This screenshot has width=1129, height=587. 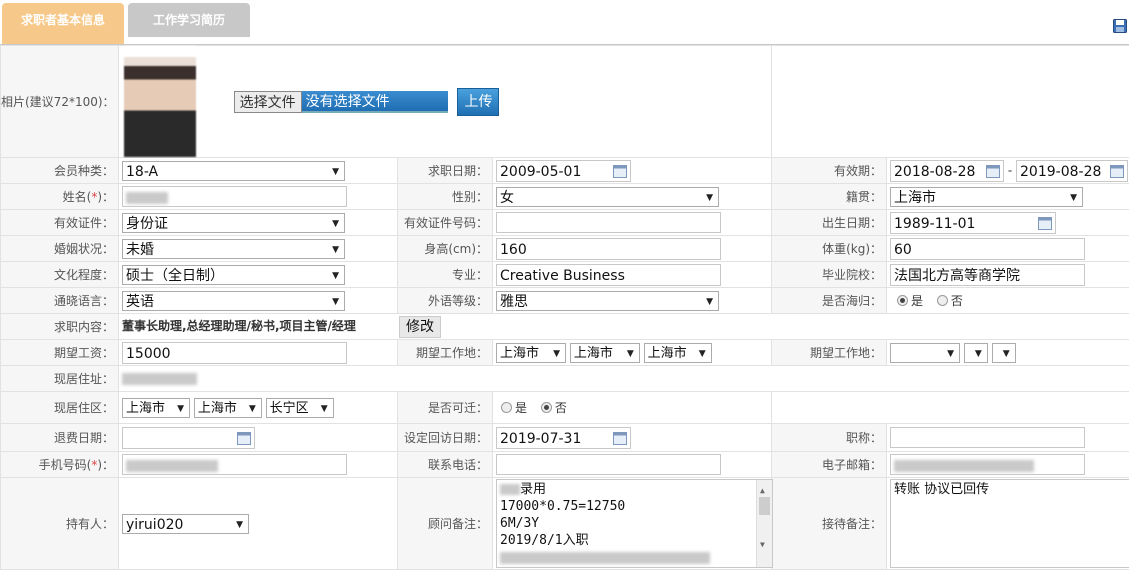 I want to click on scroll-down-icon: ▼, so click(x=762, y=544).